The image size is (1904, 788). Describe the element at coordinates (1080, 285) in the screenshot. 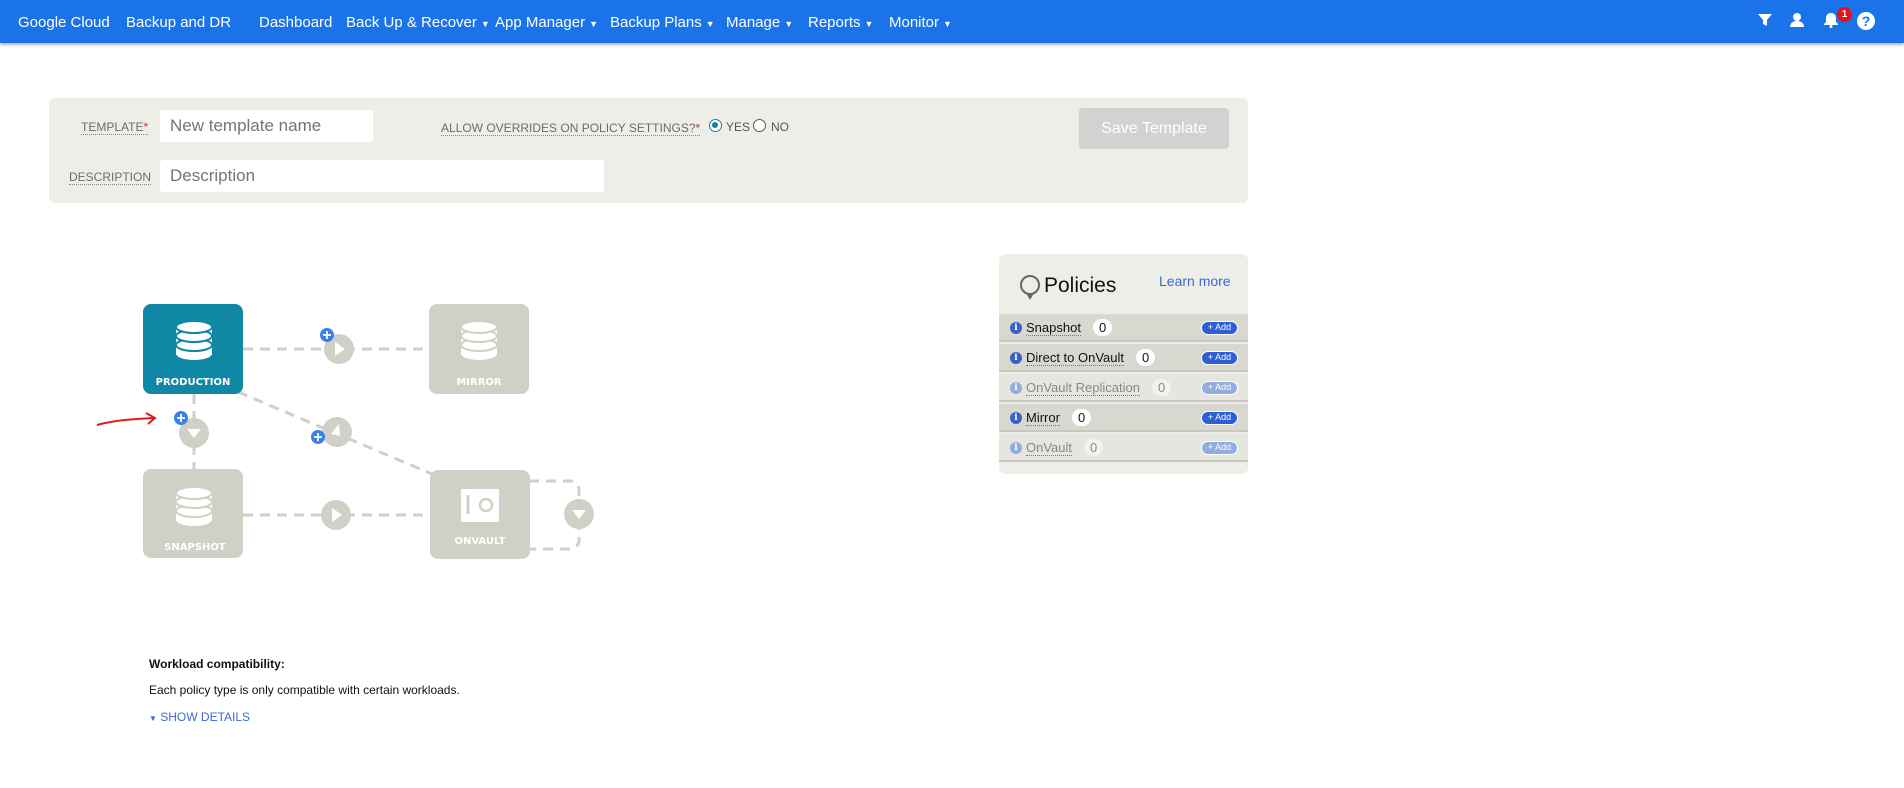

I see `policies-title: Policies` at that location.